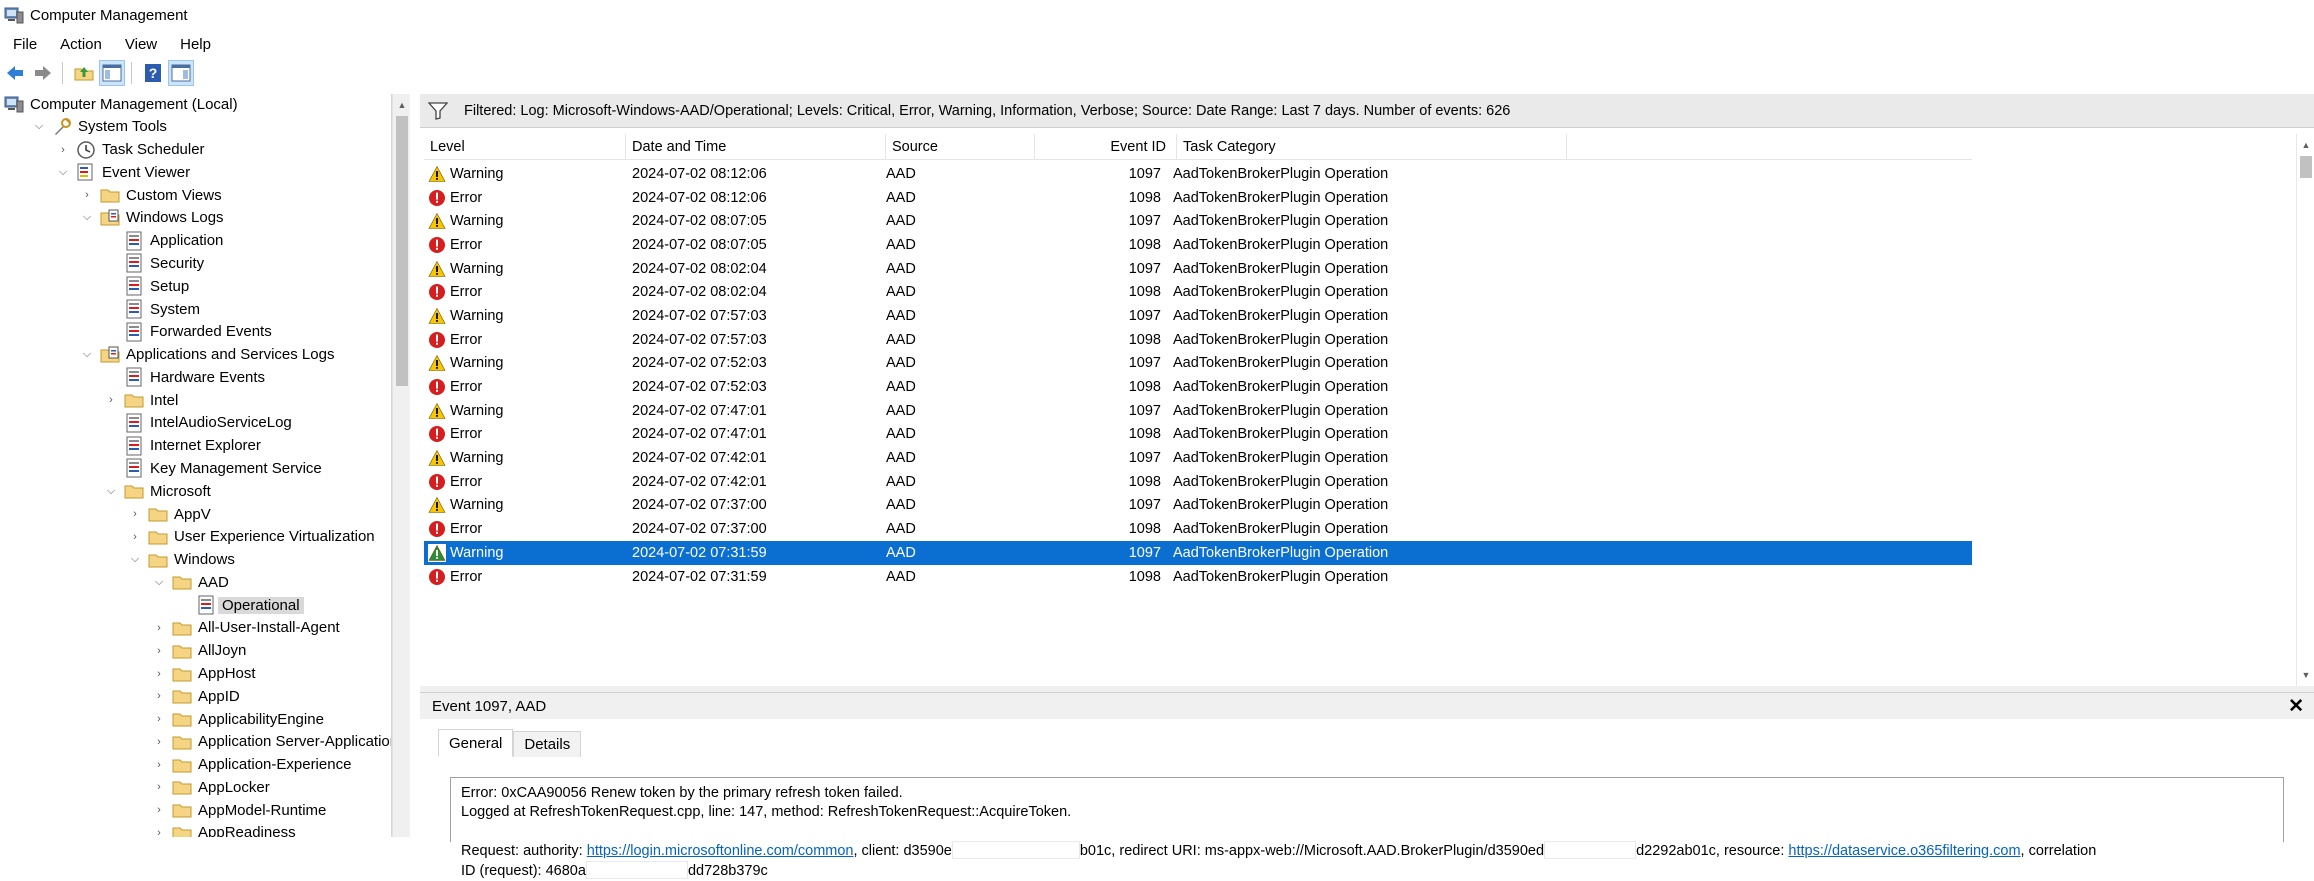 The width and height of the screenshot is (2314, 881). What do you see at coordinates (163, 241) in the screenshot?
I see `tree-item: Application` at bounding box center [163, 241].